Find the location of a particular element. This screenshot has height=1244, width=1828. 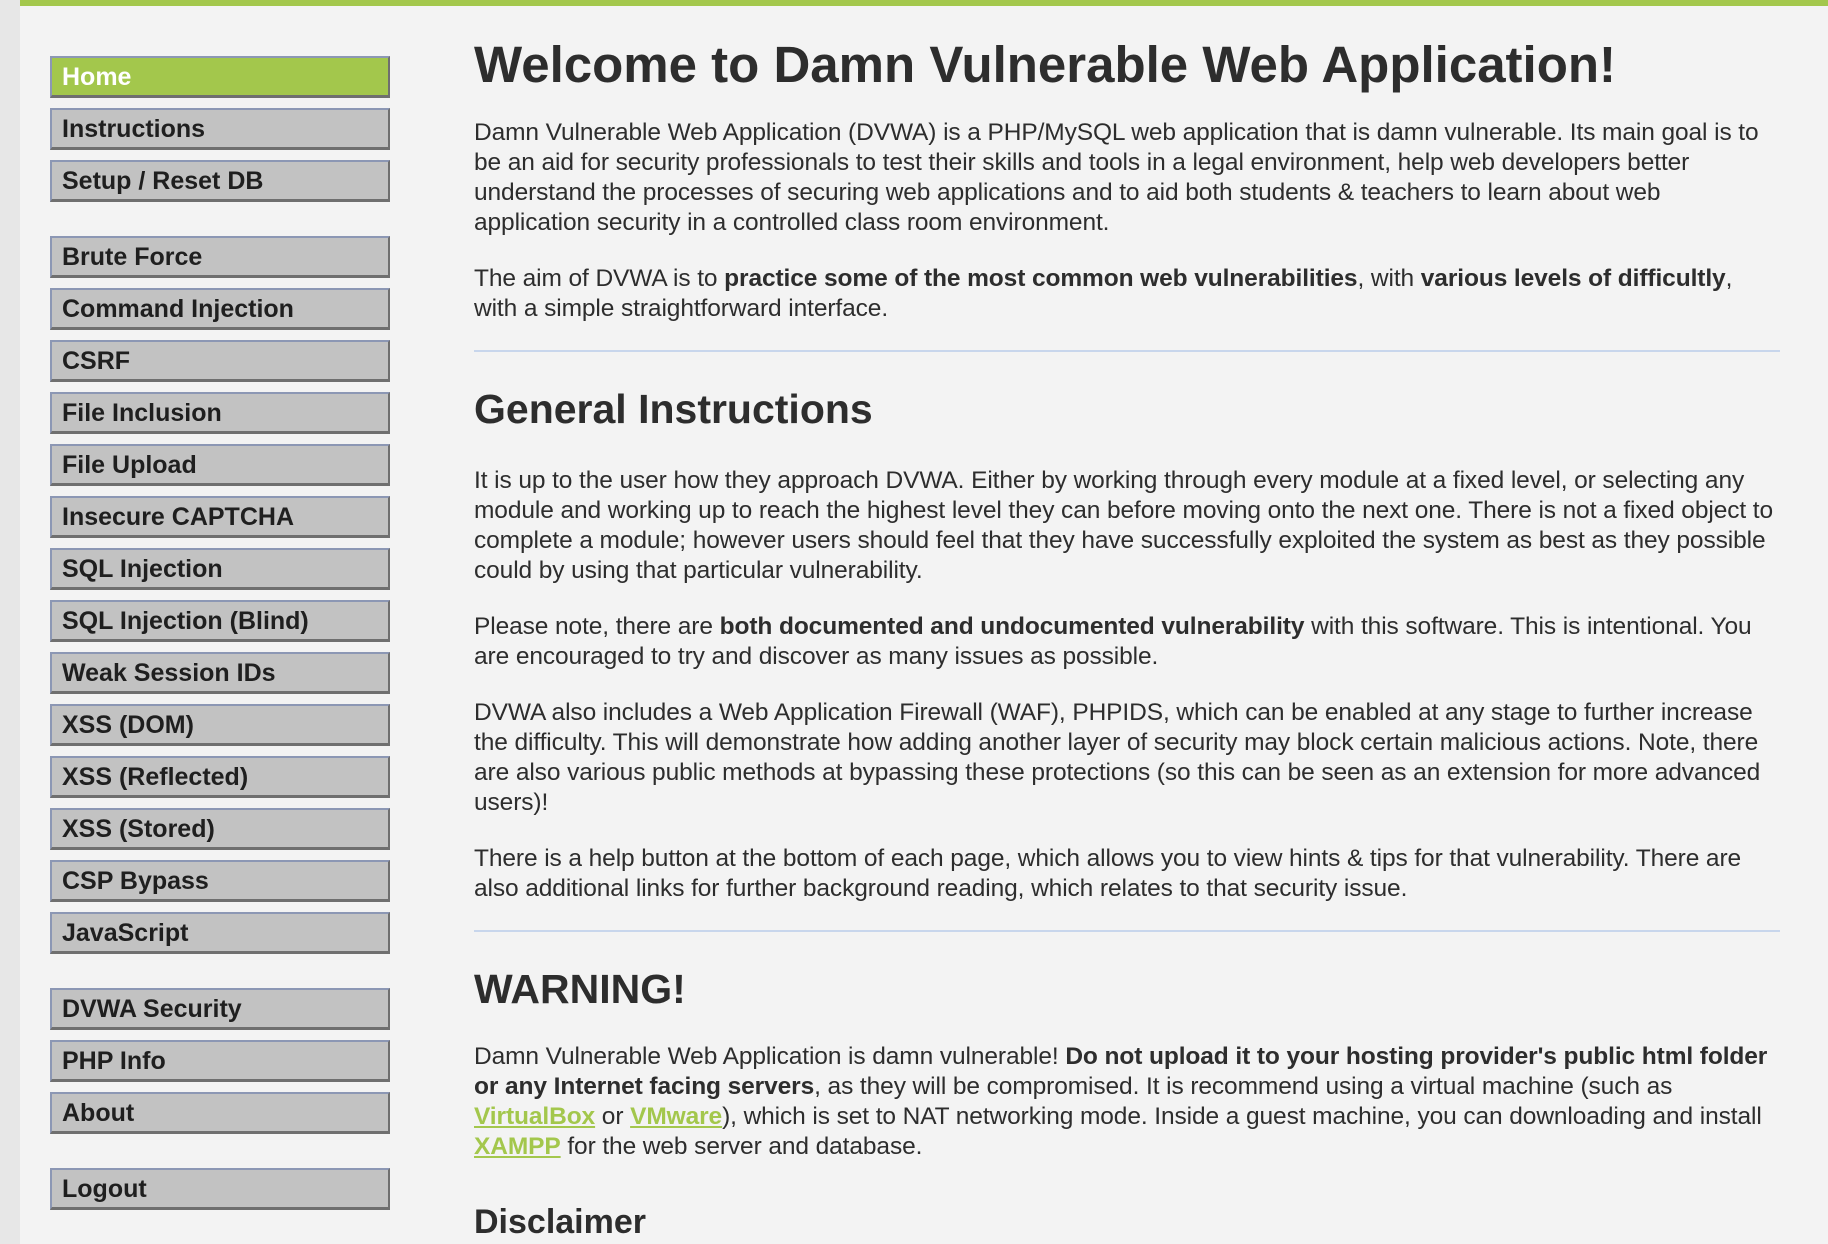

menu-item-command-injection: Command Injection is located at coordinates (220, 309).